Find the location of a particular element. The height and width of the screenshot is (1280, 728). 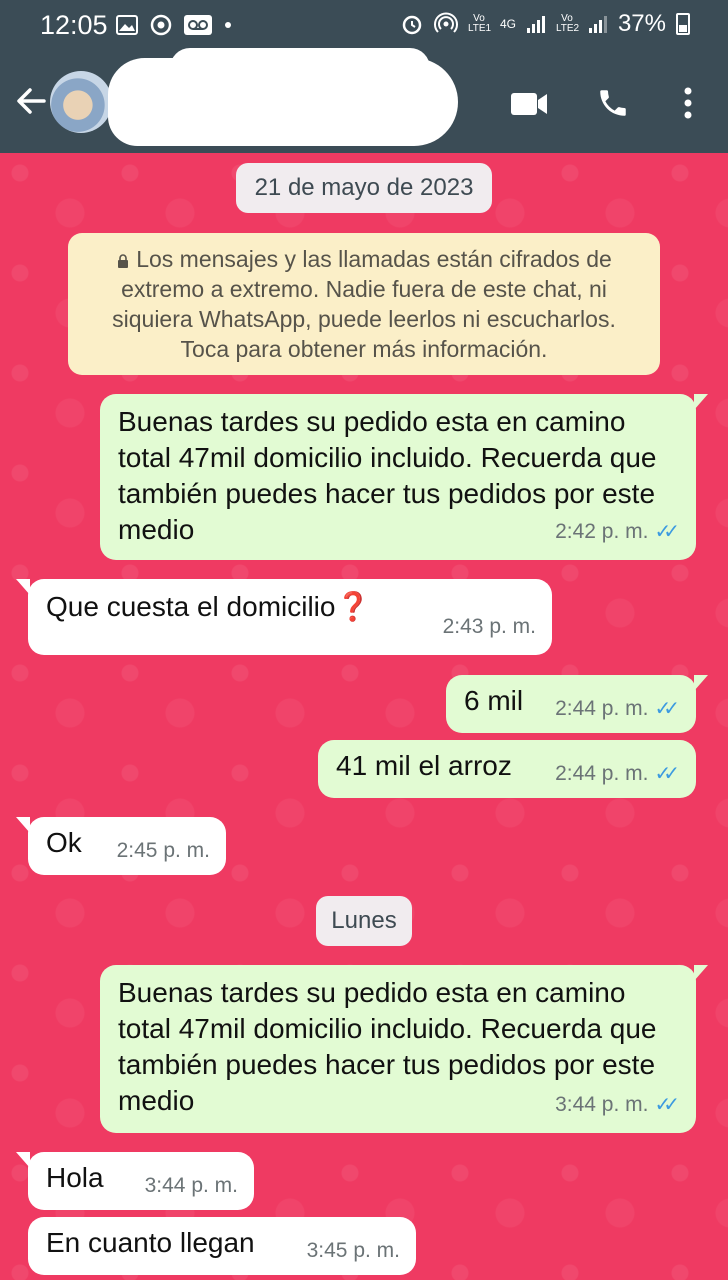

signal1-icon is located at coordinates (535, 24).